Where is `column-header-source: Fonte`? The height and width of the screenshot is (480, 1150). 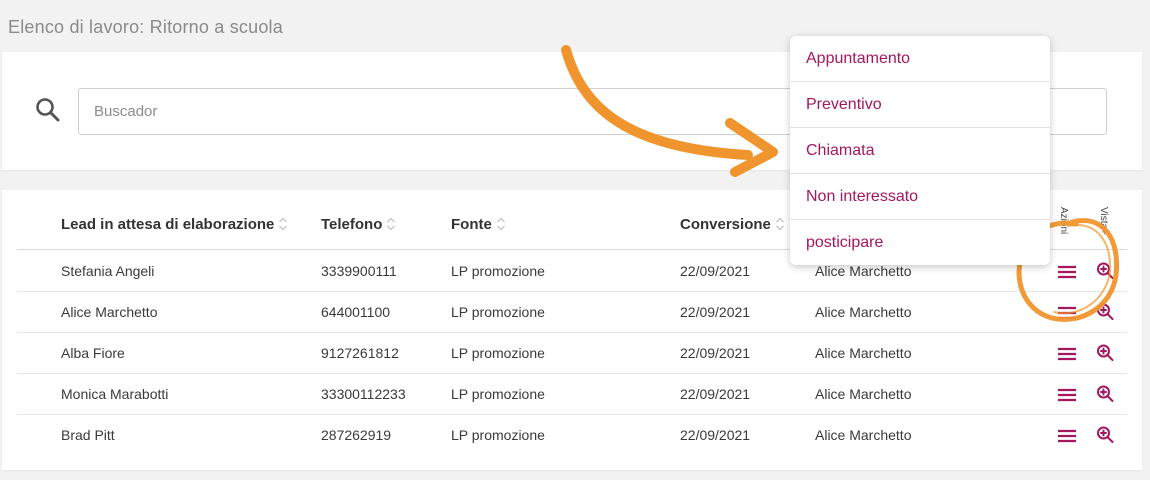 column-header-source: Fonte is located at coordinates (478, 224).